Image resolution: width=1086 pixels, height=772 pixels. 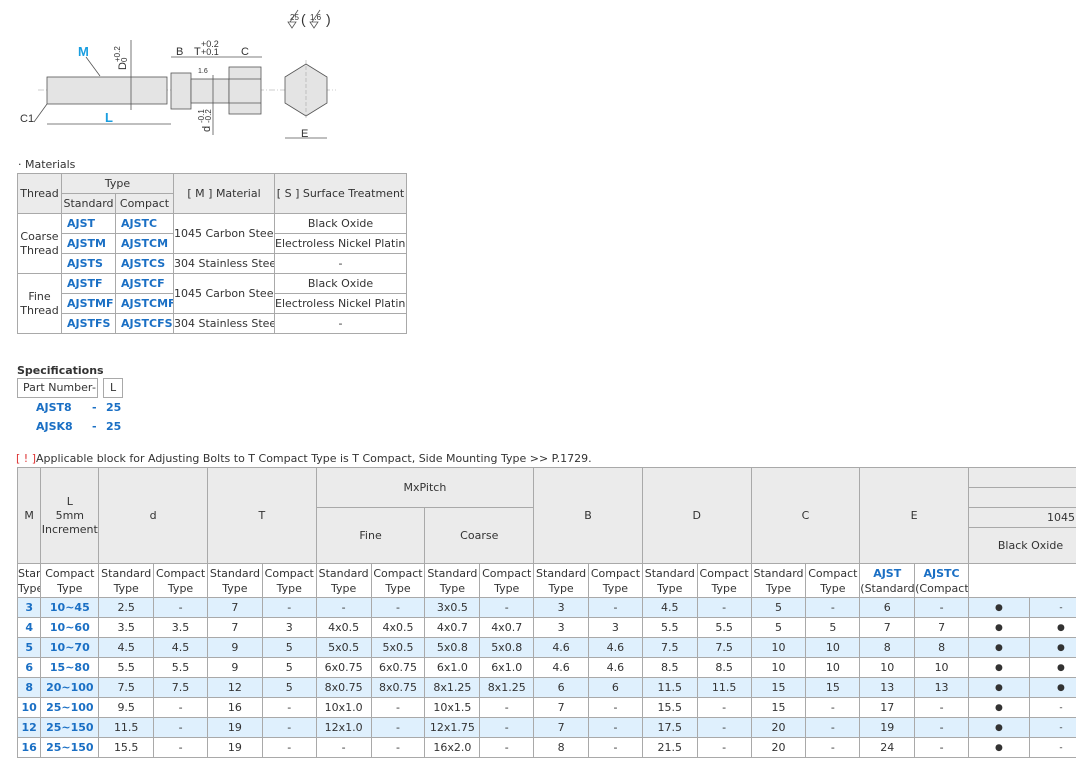 What do you see at coordinates (561, 627) in the screenshot?
I see `cell-b-std: 3` at bounding box center [561, 627].